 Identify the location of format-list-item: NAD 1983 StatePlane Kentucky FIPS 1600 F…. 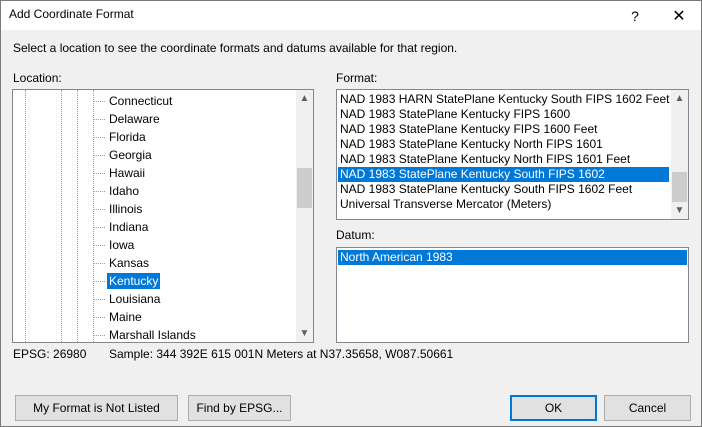
(503, 129).